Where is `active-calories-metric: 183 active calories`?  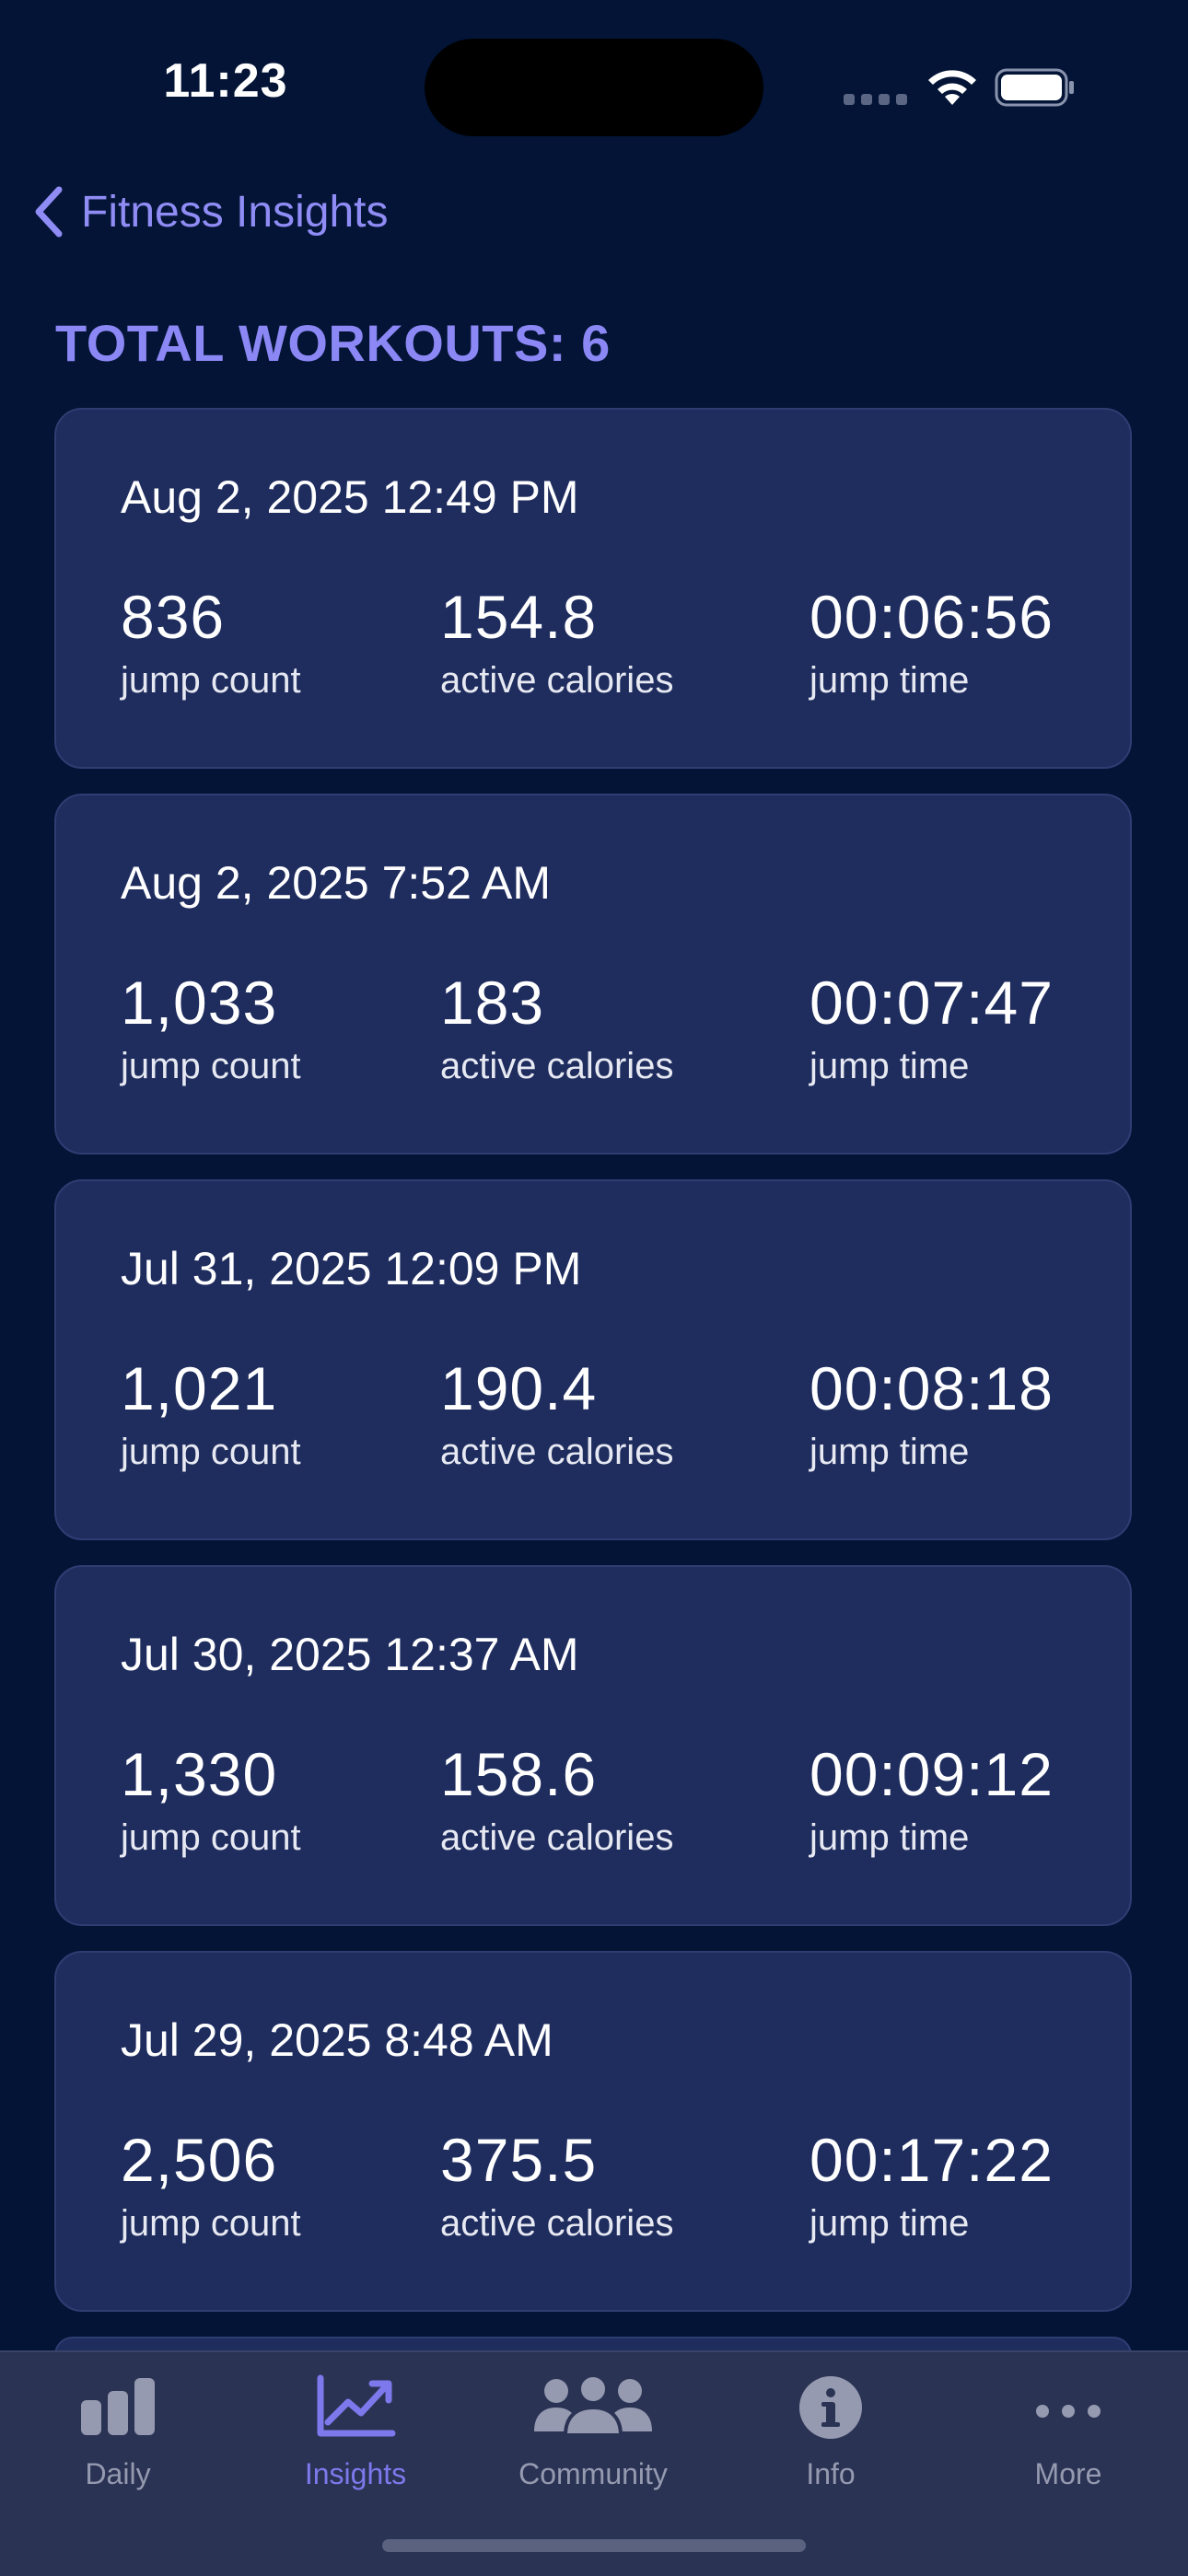
active-calories-metric: 183 active calories is located at coordinates (556, 1029).